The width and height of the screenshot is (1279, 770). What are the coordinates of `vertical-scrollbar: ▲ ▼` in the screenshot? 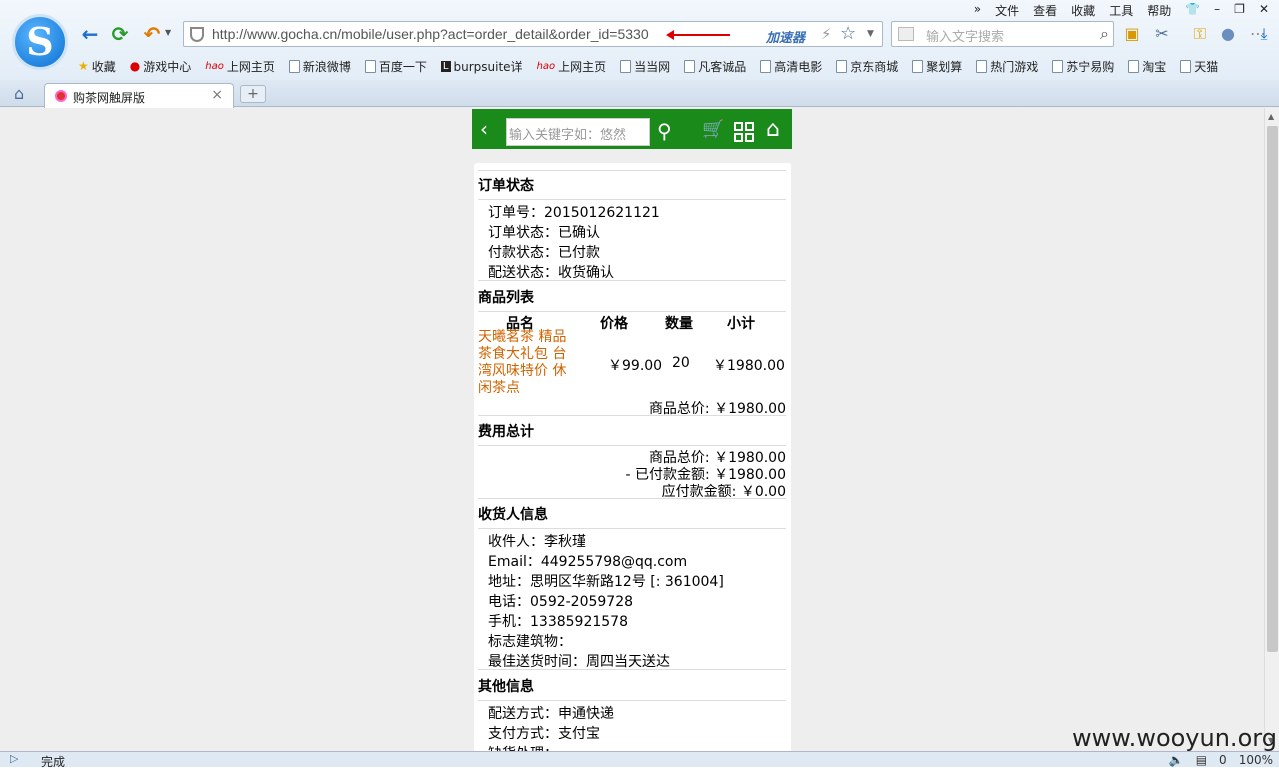 It's located at (1271, 429).